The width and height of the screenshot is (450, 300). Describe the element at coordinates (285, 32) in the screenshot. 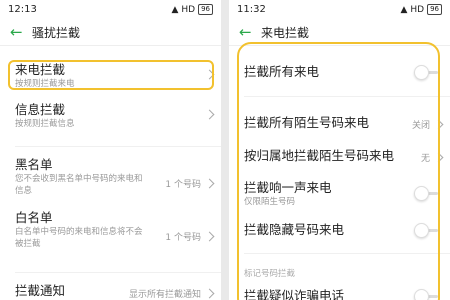

I see `page-title: 来电拦截` at that location.